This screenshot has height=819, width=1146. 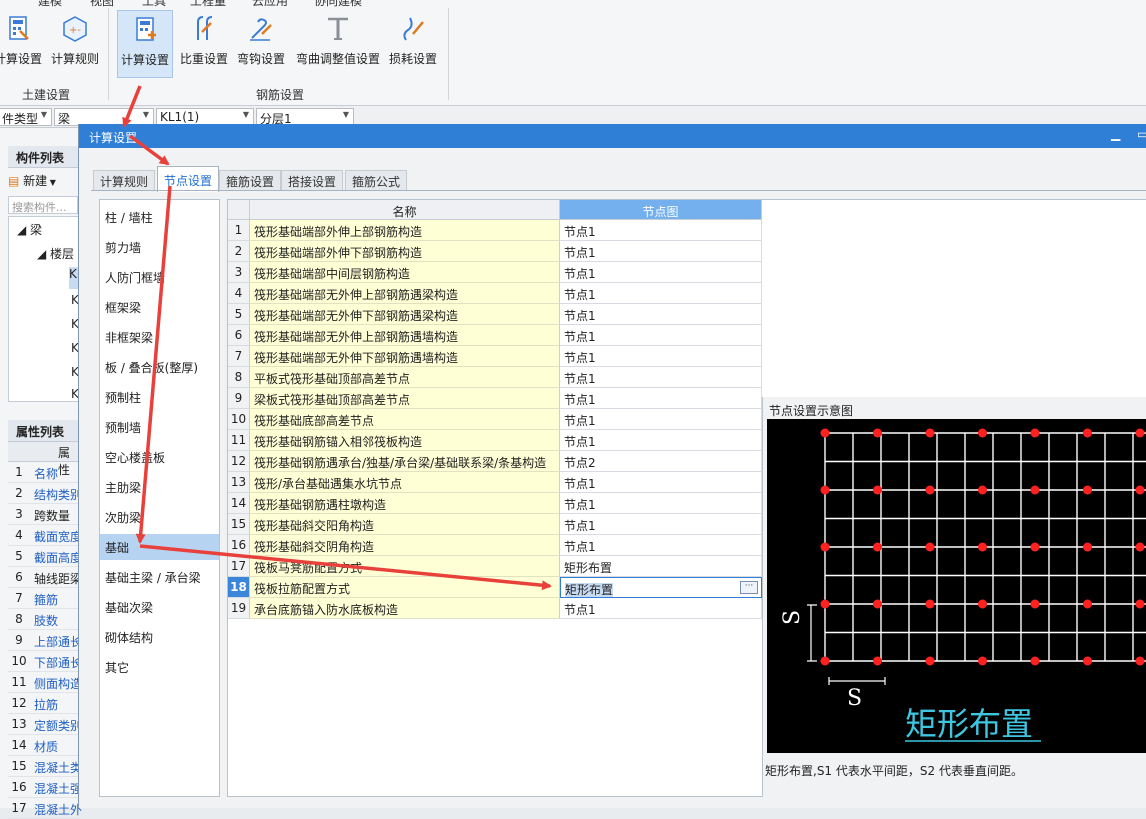 What do you see at coordinates (338, 4) in the screenshot?
I see `menu-item: 协同建模` at bounding box center [338, 4].